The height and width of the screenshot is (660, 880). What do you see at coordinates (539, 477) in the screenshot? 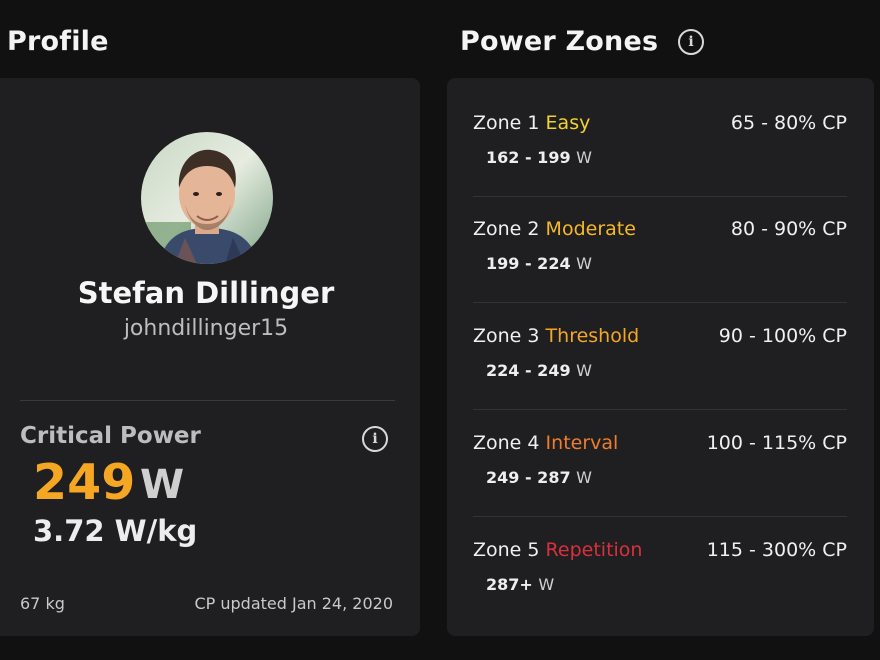
I see `zone-watts: 249 - 287 W` at bounding box center [539, 477].